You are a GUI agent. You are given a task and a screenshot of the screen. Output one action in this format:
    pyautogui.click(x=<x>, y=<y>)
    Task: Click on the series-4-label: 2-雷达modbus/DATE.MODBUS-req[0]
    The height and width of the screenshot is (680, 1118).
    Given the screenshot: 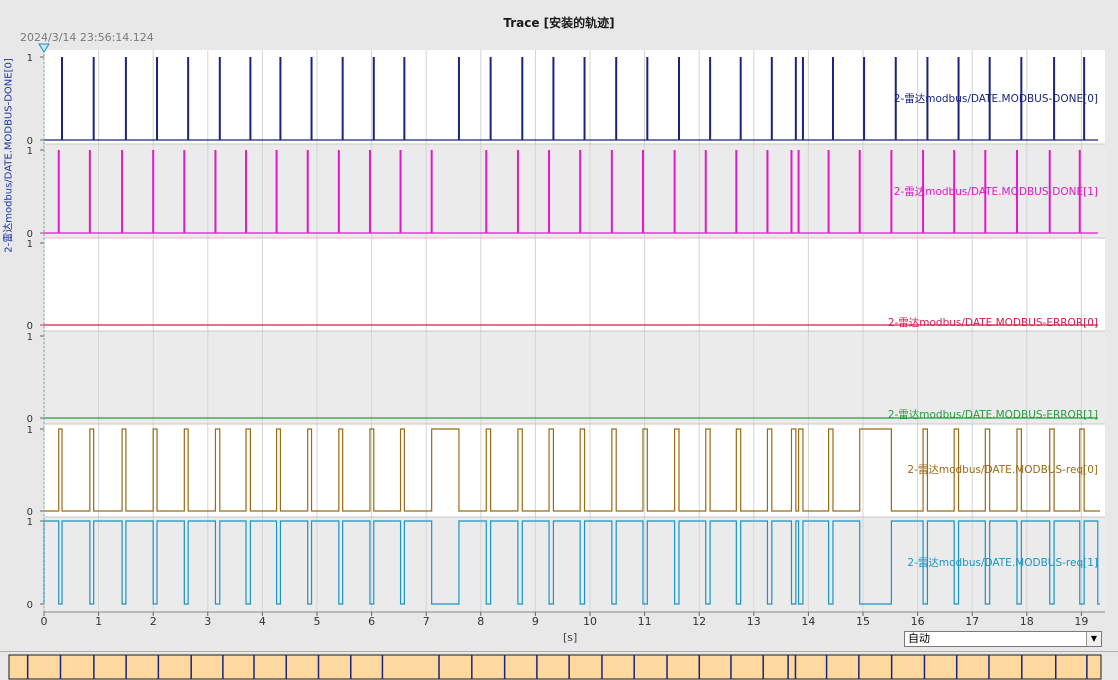 What is the action you would take?
    pyautogui.click(x=1002, y=470)
    